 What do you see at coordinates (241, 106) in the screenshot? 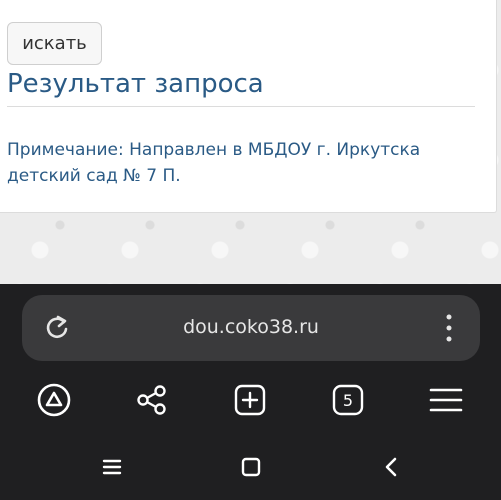
I see `divider` at bounding box center [241, 106].